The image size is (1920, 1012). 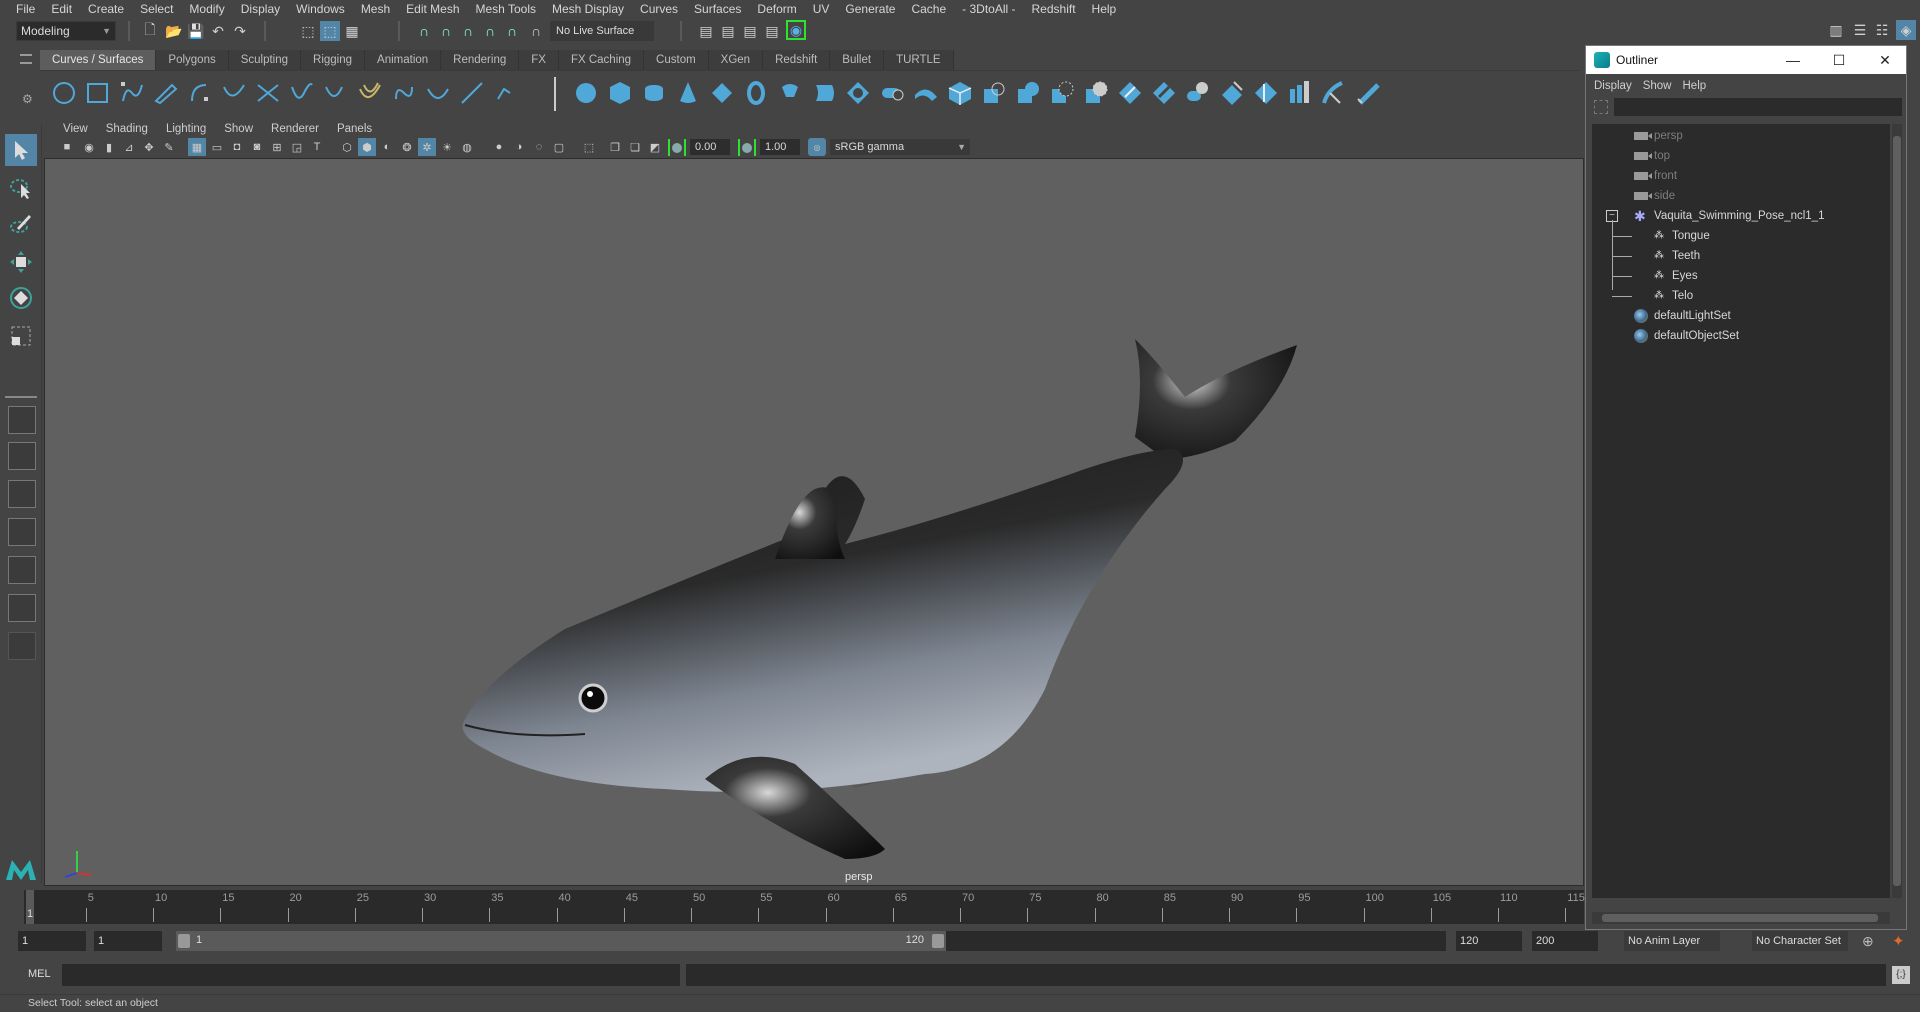 What do you see at coordinates (438, 93) in the screenshot?
I see `add-points-icon` at bounding box center [438, 93].